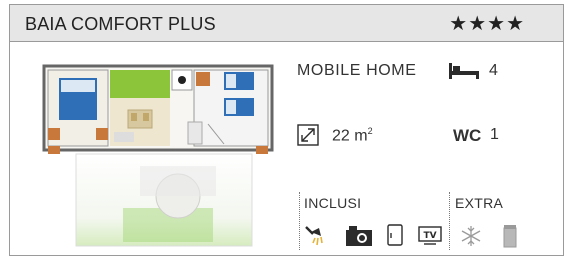 The width and height of the screenshot is (573, 260). What do you see at coordinates (299, 221) in the screenshot?
I see `included-divider` at bounding box center [299, 221].